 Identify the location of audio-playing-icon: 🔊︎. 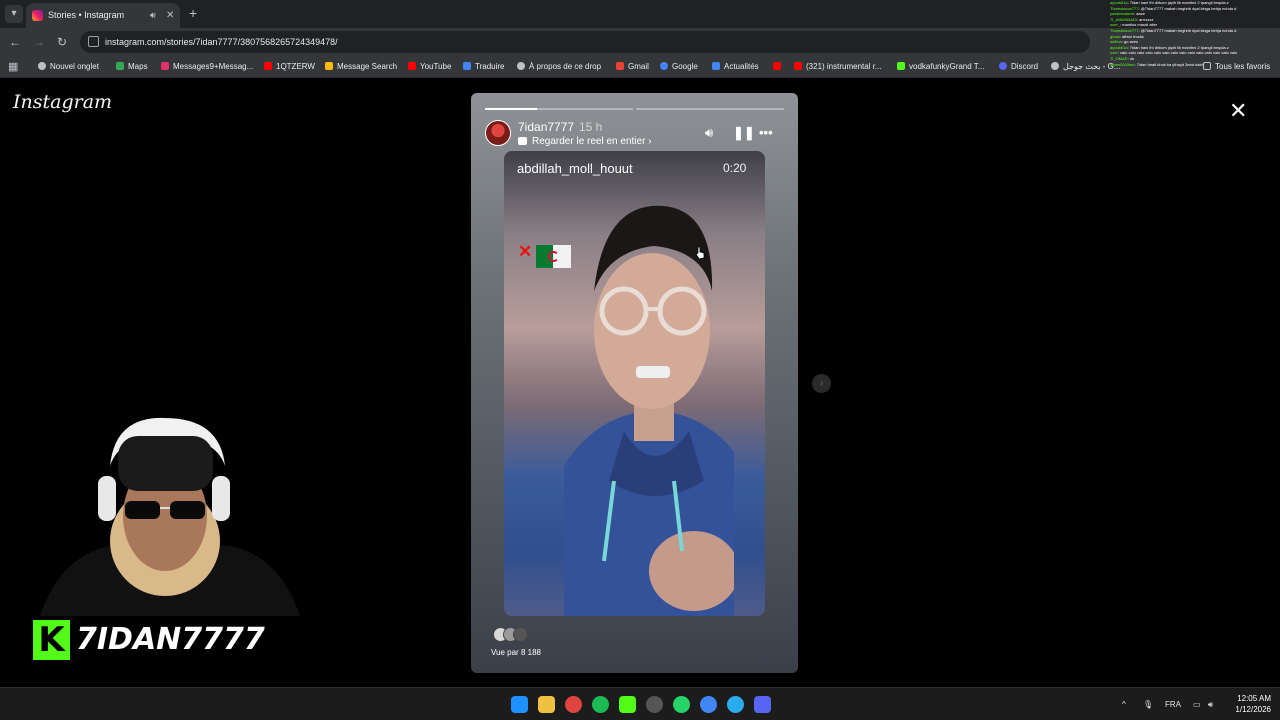
(153, 15).